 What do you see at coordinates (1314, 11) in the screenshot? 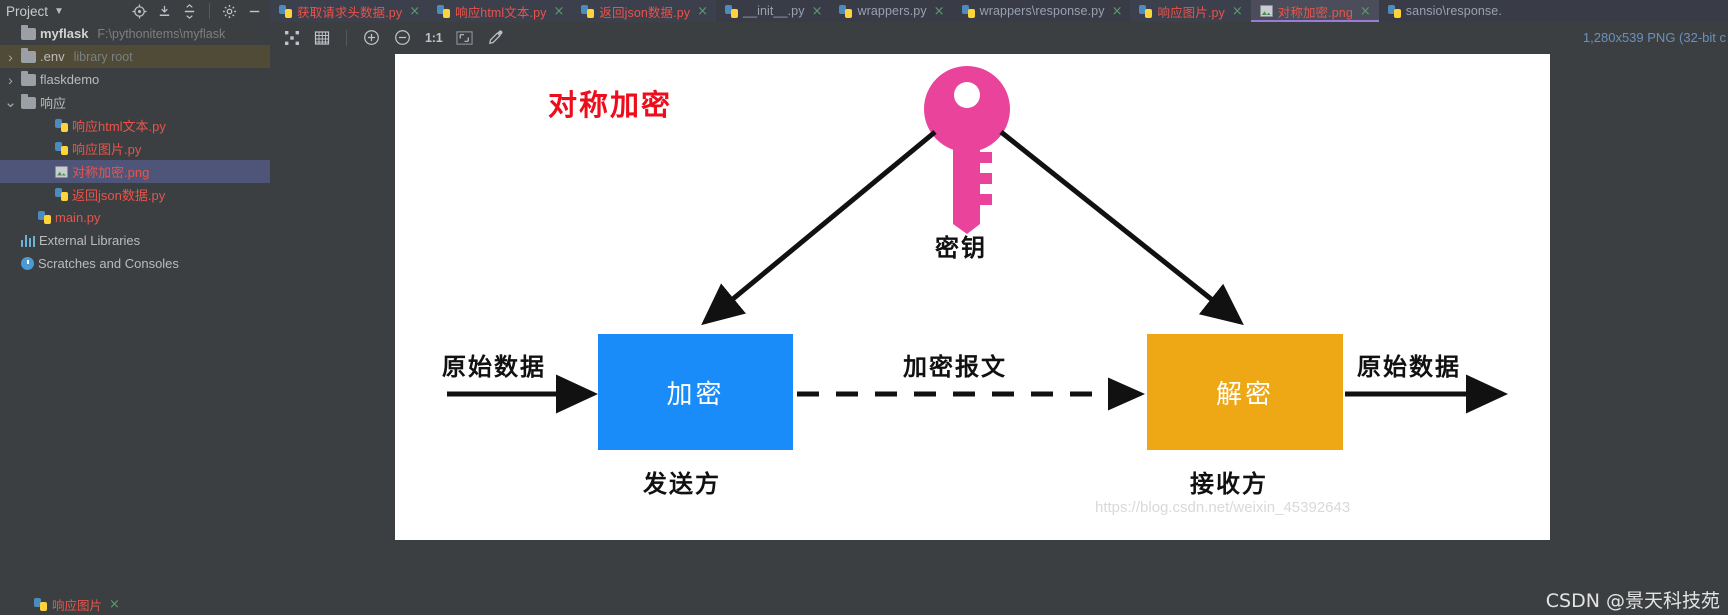
I see `editor-tab: 对称加密.png ×` at bounding box center [1314, 11].